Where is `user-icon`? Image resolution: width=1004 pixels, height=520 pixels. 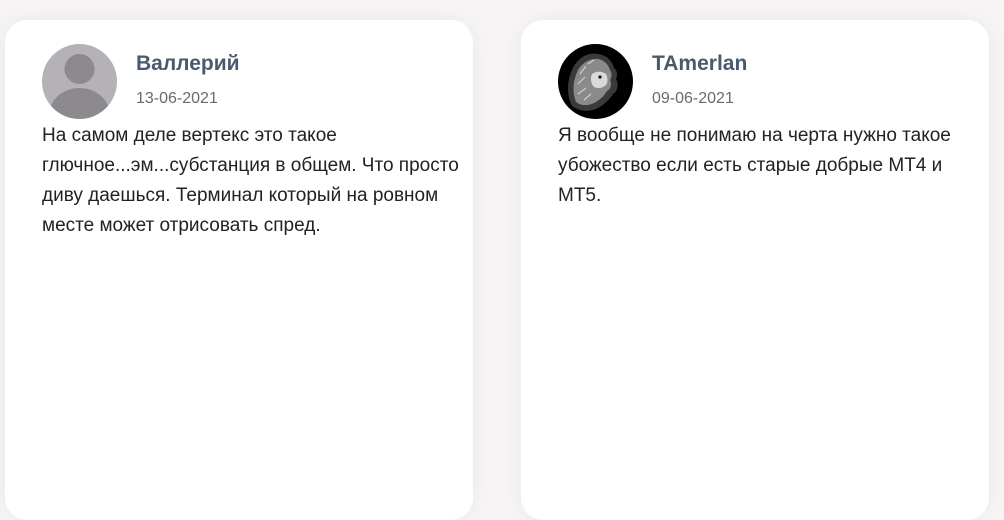
user-icon is located at coordinates (79, 81).